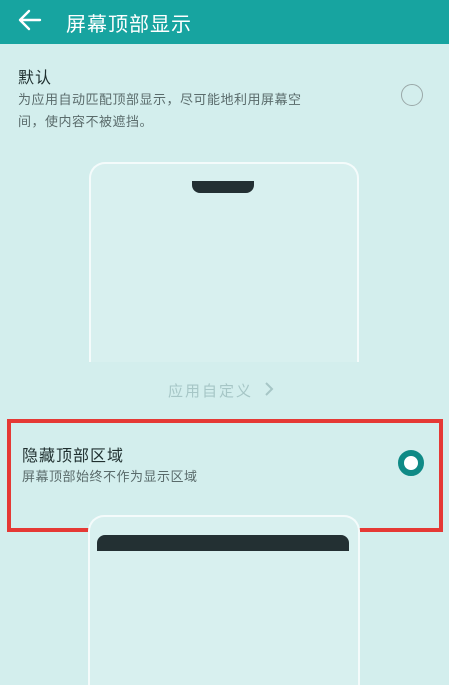 The width and height of the screenshot is (449, 685). I want to click on option-default-desc-line2: 间，使内容不被遮挡。, so click(86, 122).